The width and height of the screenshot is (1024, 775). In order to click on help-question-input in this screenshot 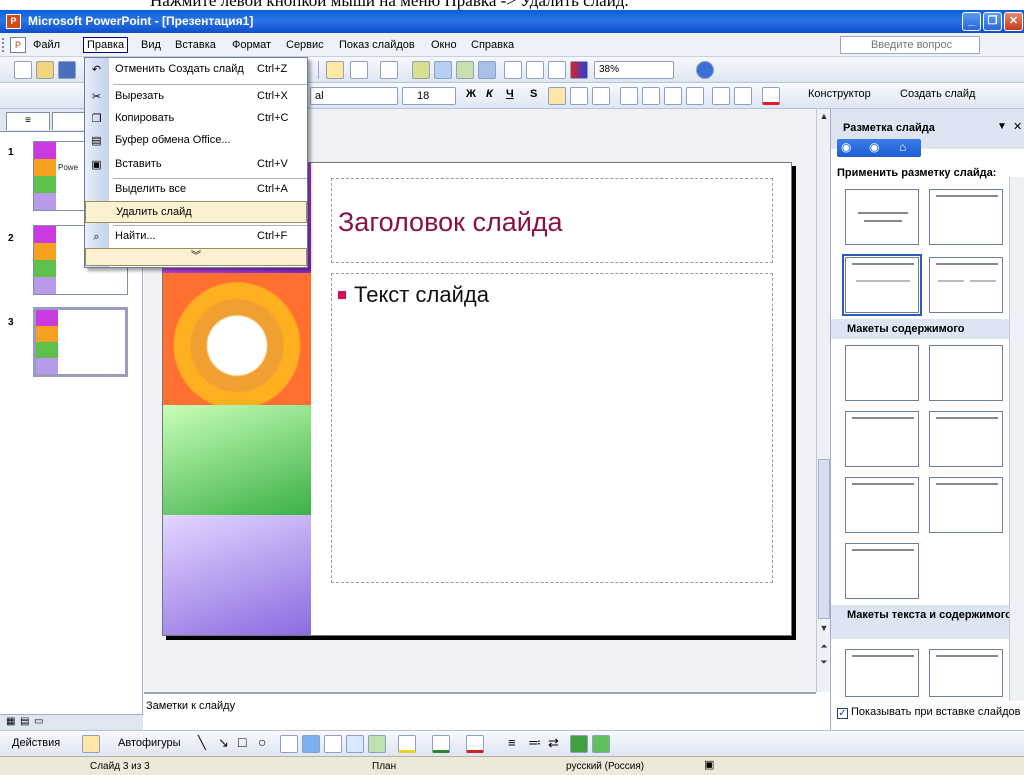, I will do `click(910, 45)`.